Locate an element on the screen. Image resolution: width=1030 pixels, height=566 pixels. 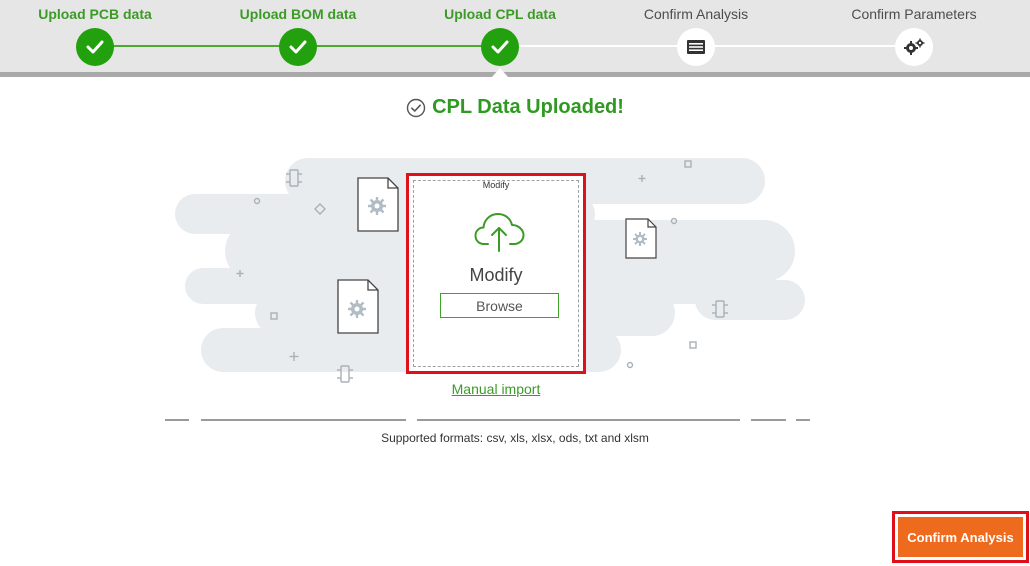
step-label-upload-cpl: Upload CPL data is located at coordinates (500, 14).